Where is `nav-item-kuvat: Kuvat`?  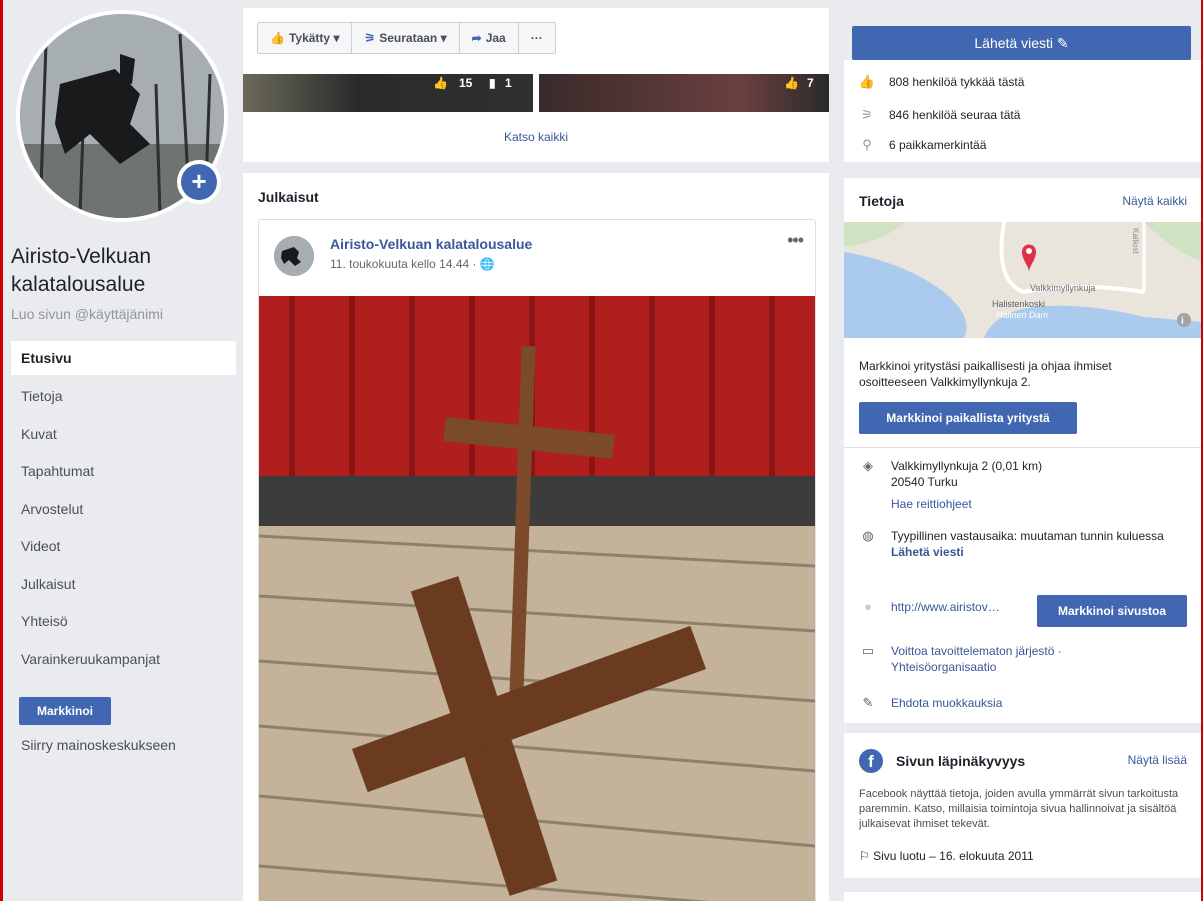 nav-item-kuvat: Kuvat is located at coordinates (123, 435).